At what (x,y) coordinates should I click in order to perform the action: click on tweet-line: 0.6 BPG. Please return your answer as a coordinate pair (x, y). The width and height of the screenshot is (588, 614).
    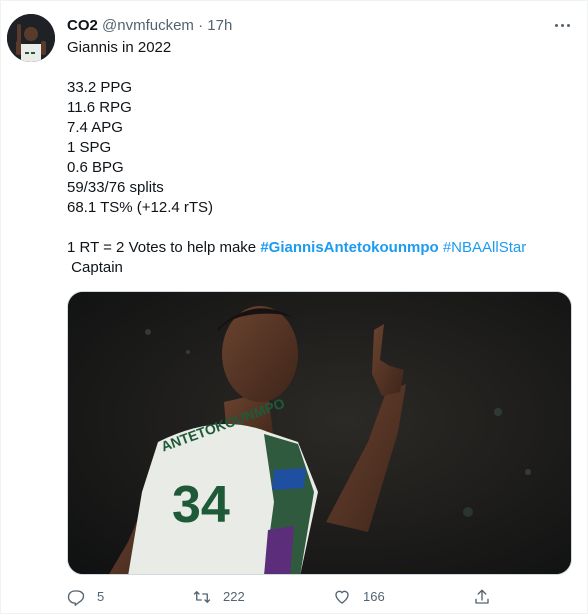
    Looking at the image, I should click on (95, 167).